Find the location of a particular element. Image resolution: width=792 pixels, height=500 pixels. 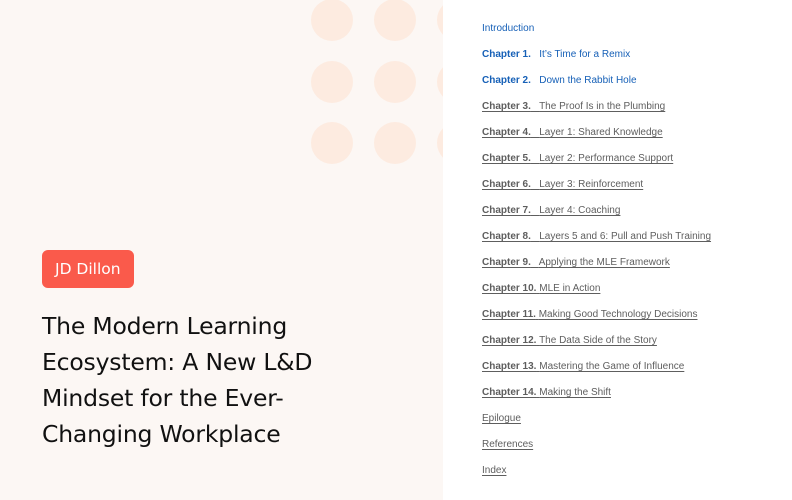

chapter-number: Chapter 12. is located at coordinates (509, 340).